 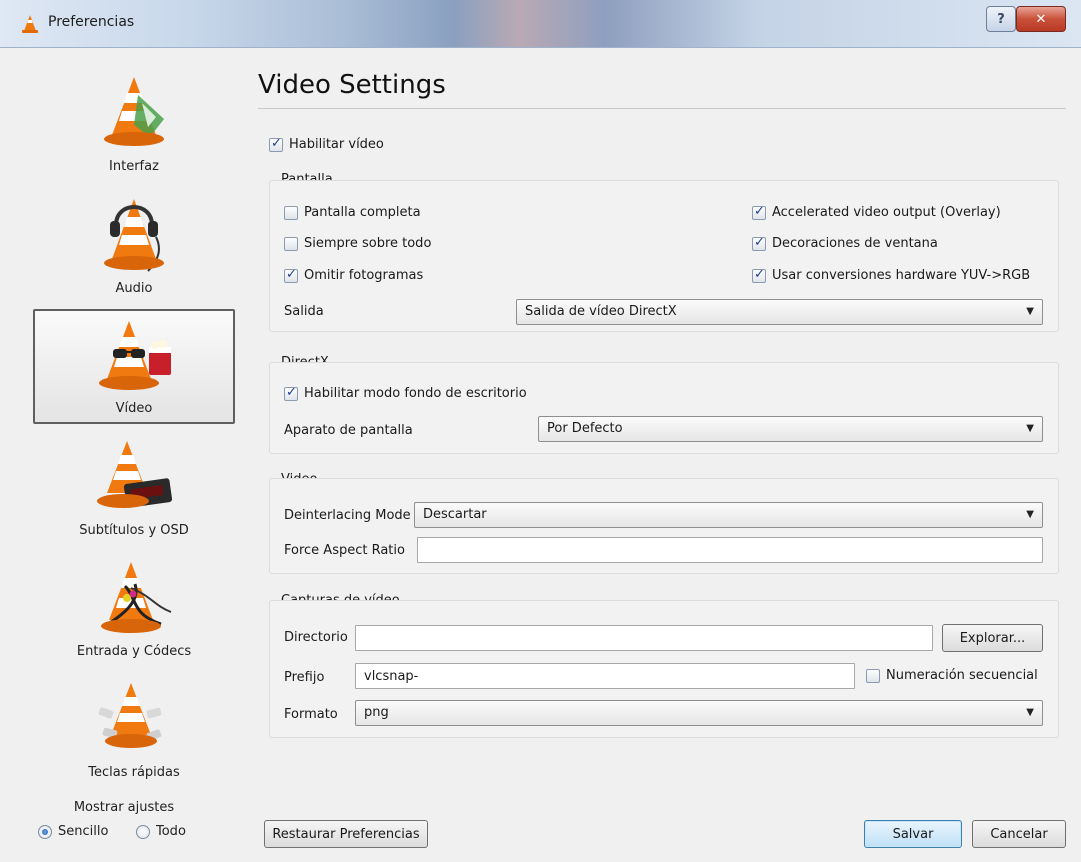 I want to click on sidebar-item-hotkeys: Teclas rápidas, so click(x=134, y=729).